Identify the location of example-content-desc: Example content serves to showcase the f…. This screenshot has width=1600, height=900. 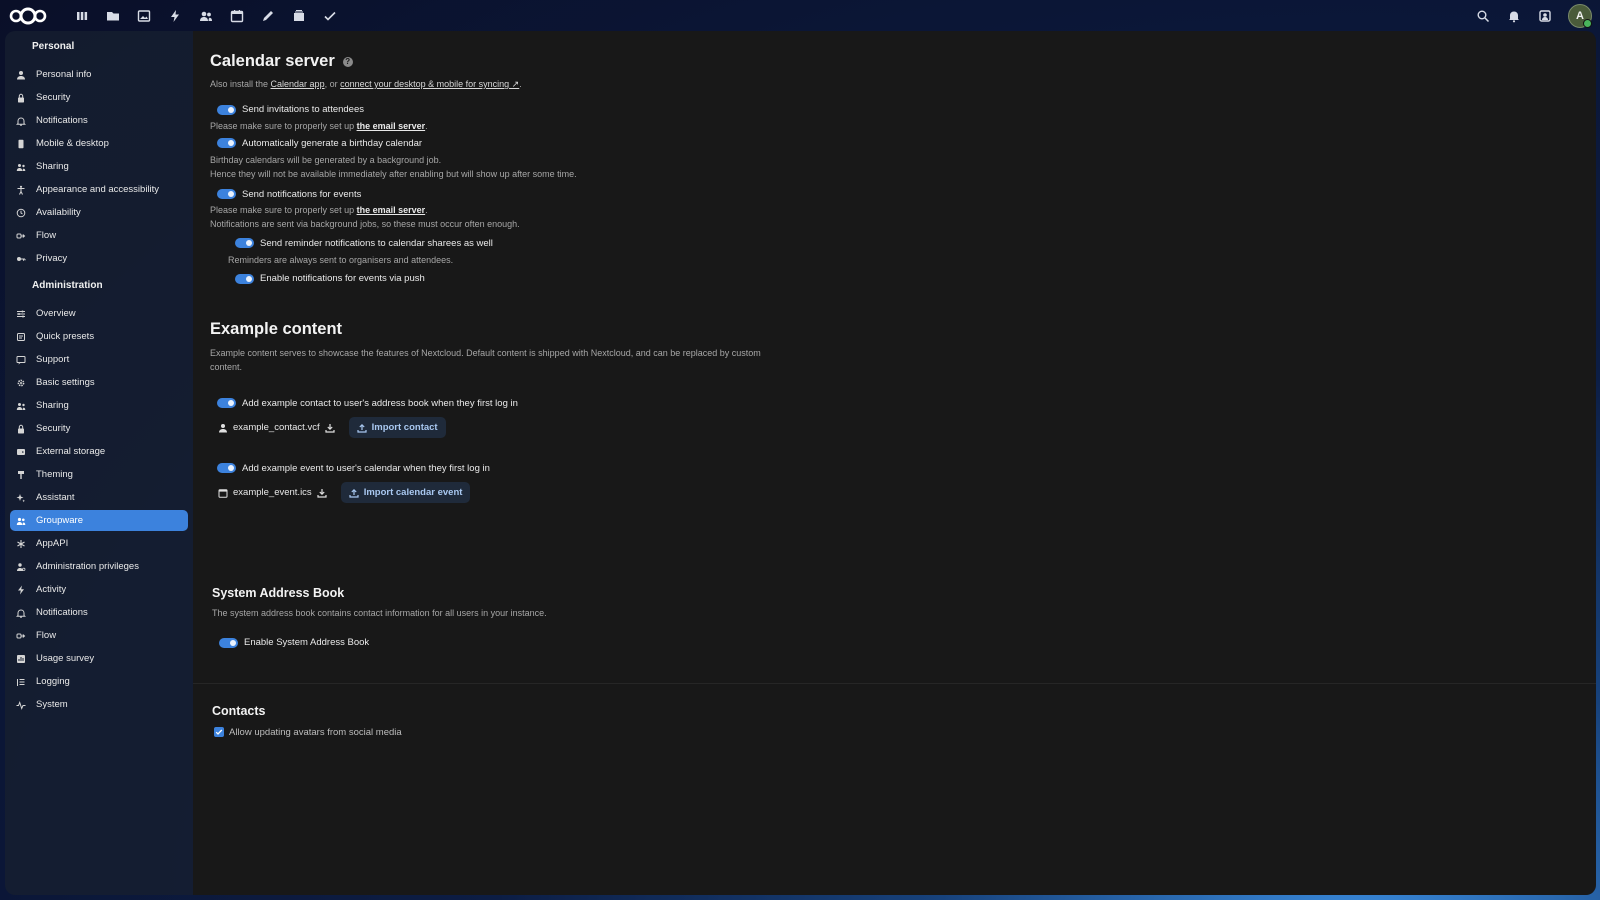
(485, 360).